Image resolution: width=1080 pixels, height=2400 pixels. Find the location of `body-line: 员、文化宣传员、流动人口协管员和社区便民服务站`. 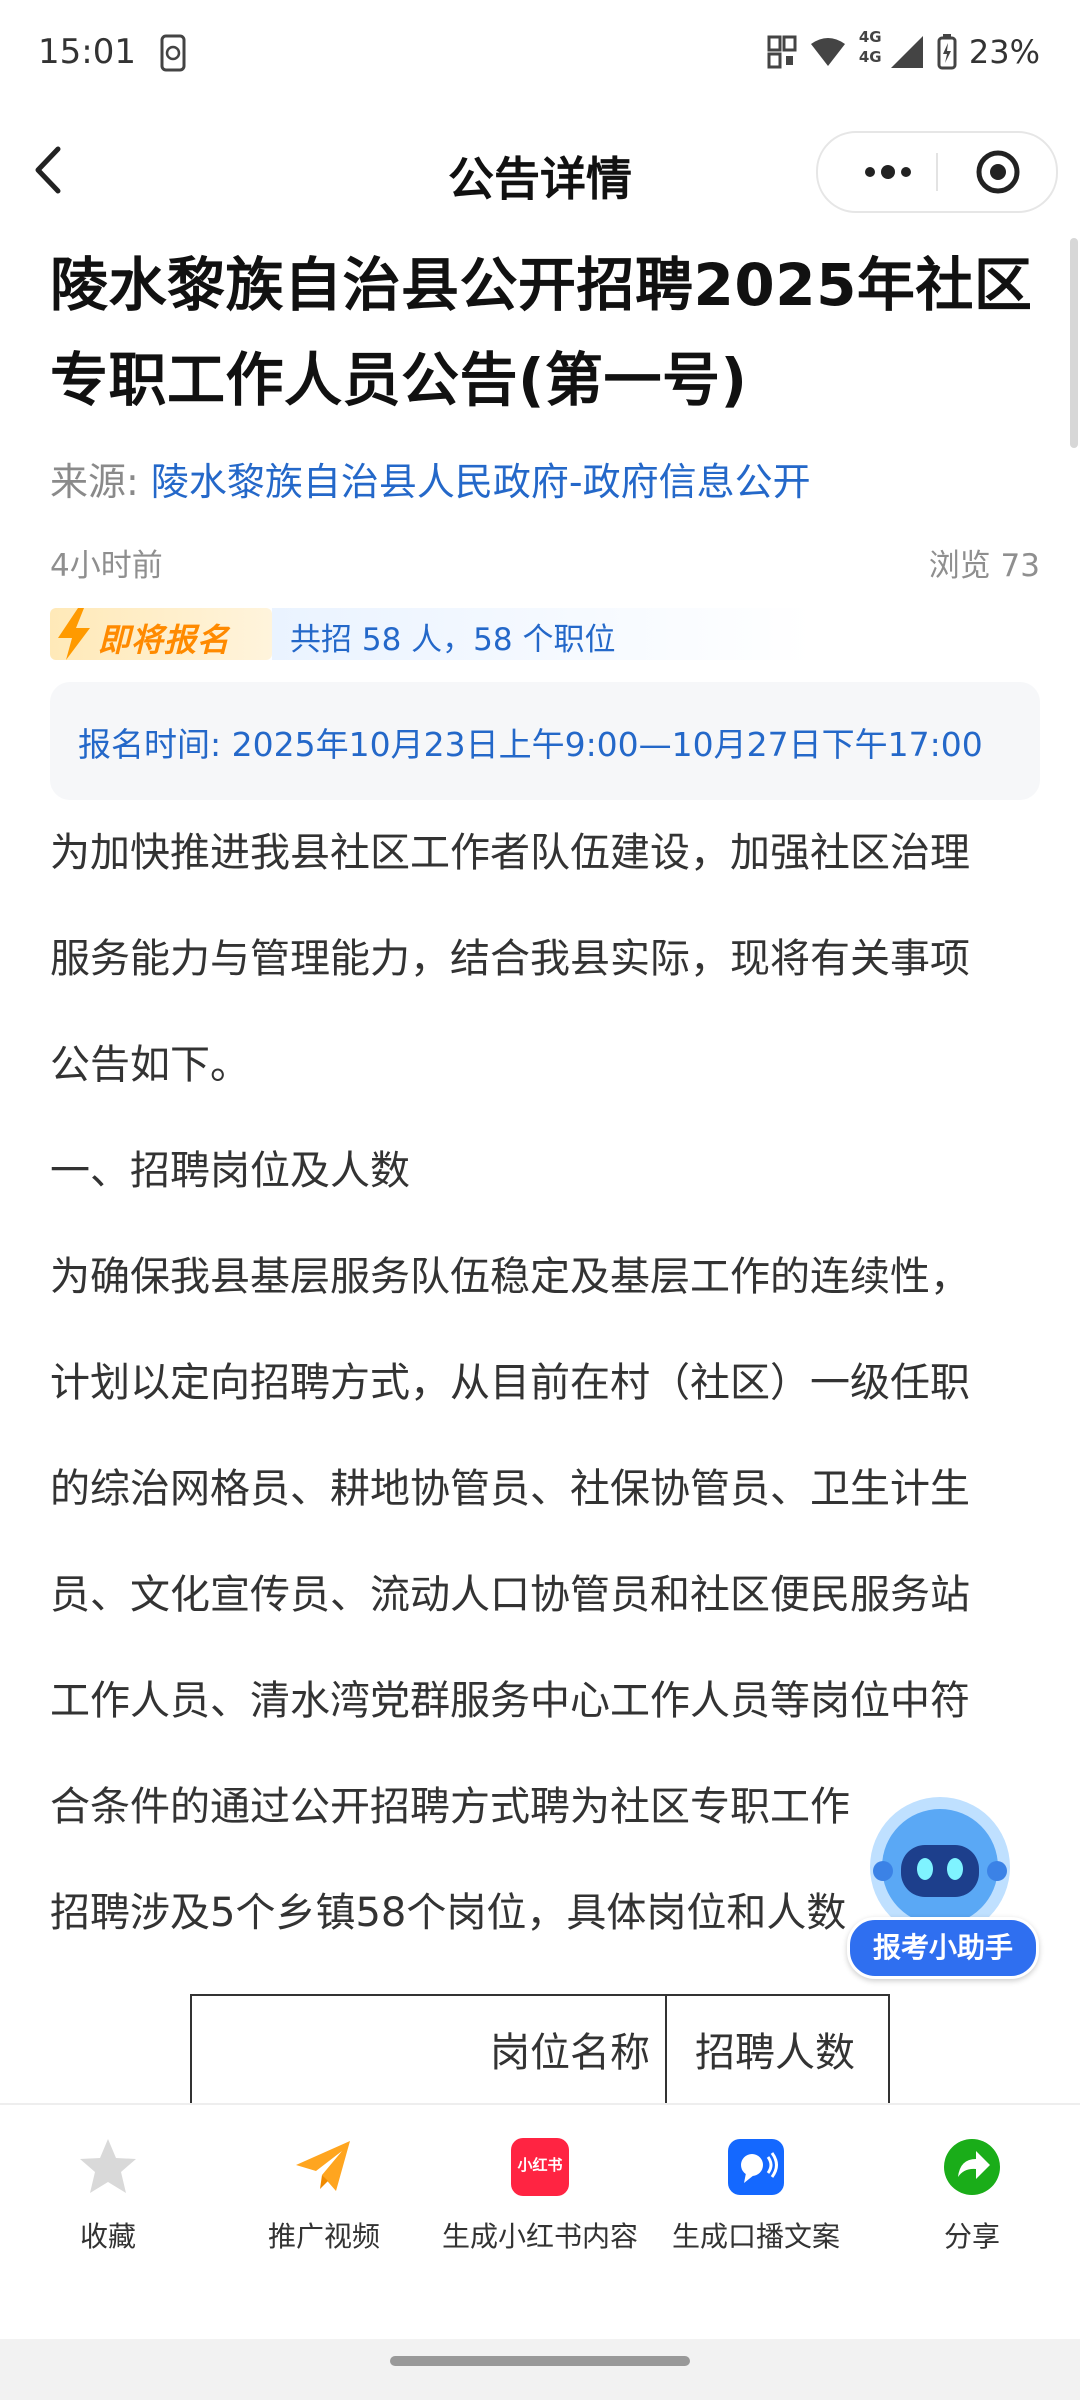

body-line: 员、文化宣传员、流动人口协管员和社区便民服务站 is located at coordinates (510, 1595).